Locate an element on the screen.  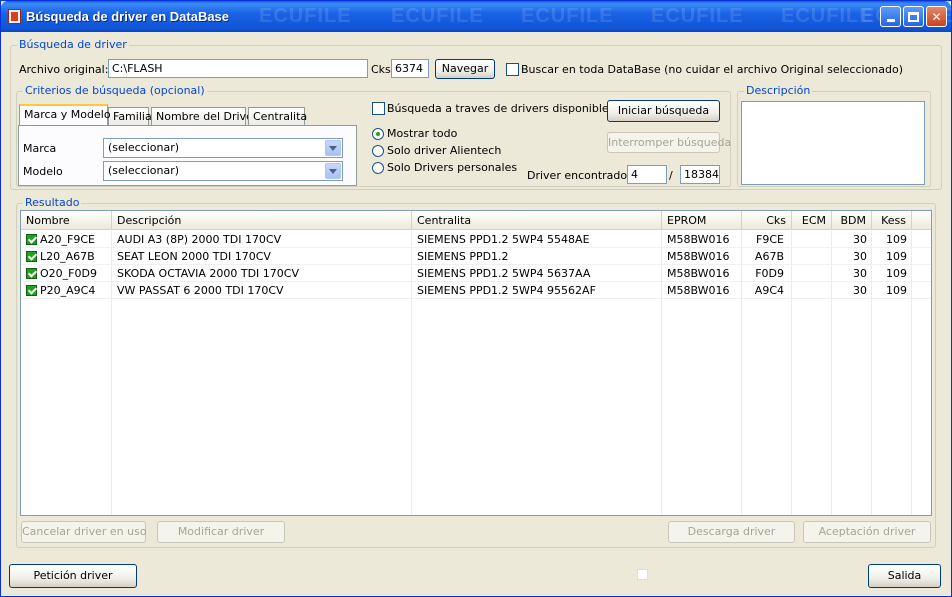
busqueda-traves-label: Búsqueda a traves de drivers disponibles is located at coordinates (501, 108).